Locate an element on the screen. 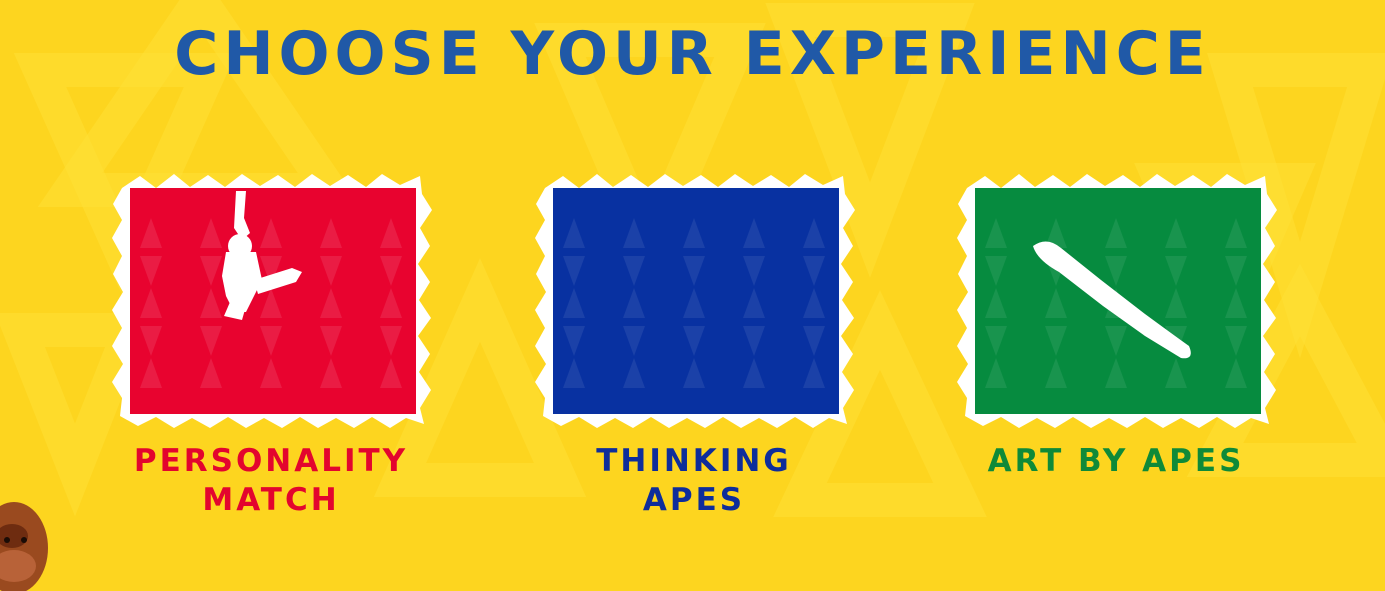  card-label-line-1: THINKING is located at coordinates (694, 461).